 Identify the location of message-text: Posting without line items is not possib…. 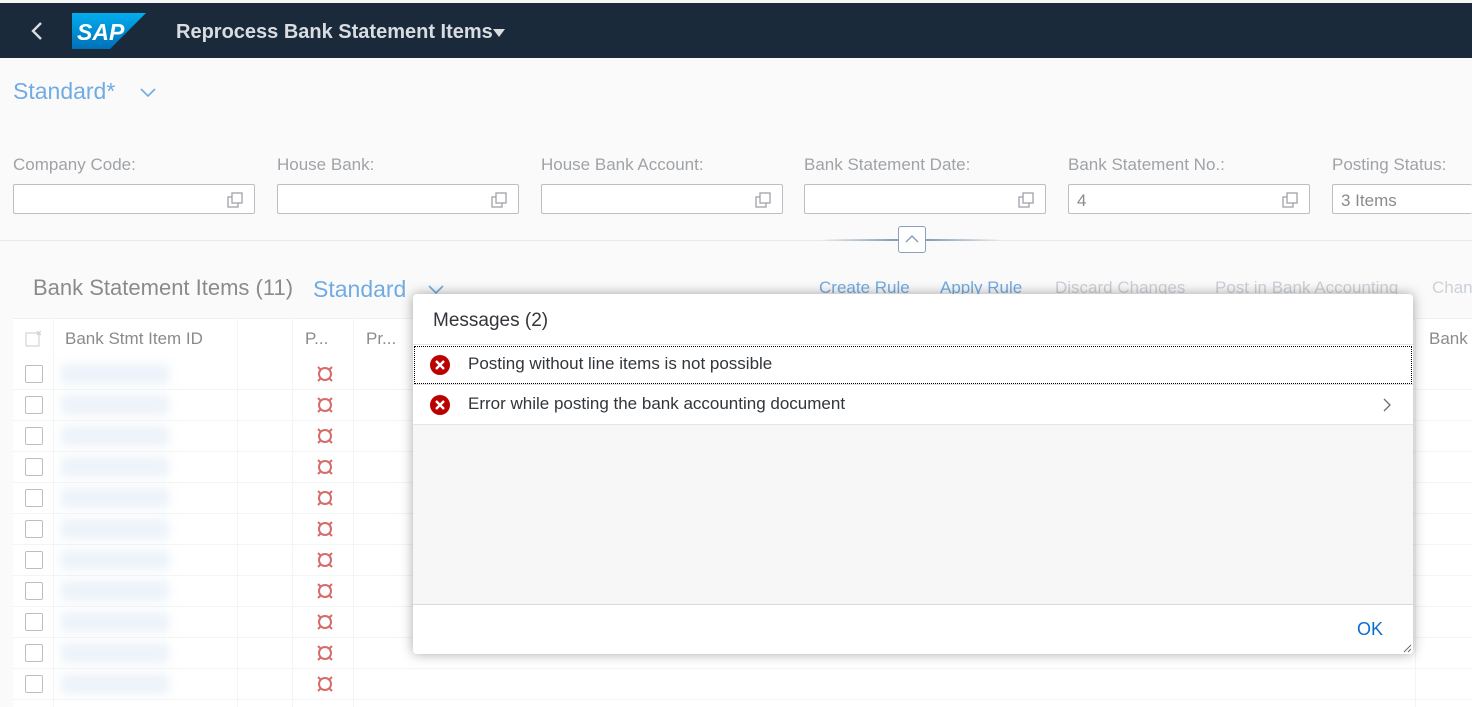
(620, 363).